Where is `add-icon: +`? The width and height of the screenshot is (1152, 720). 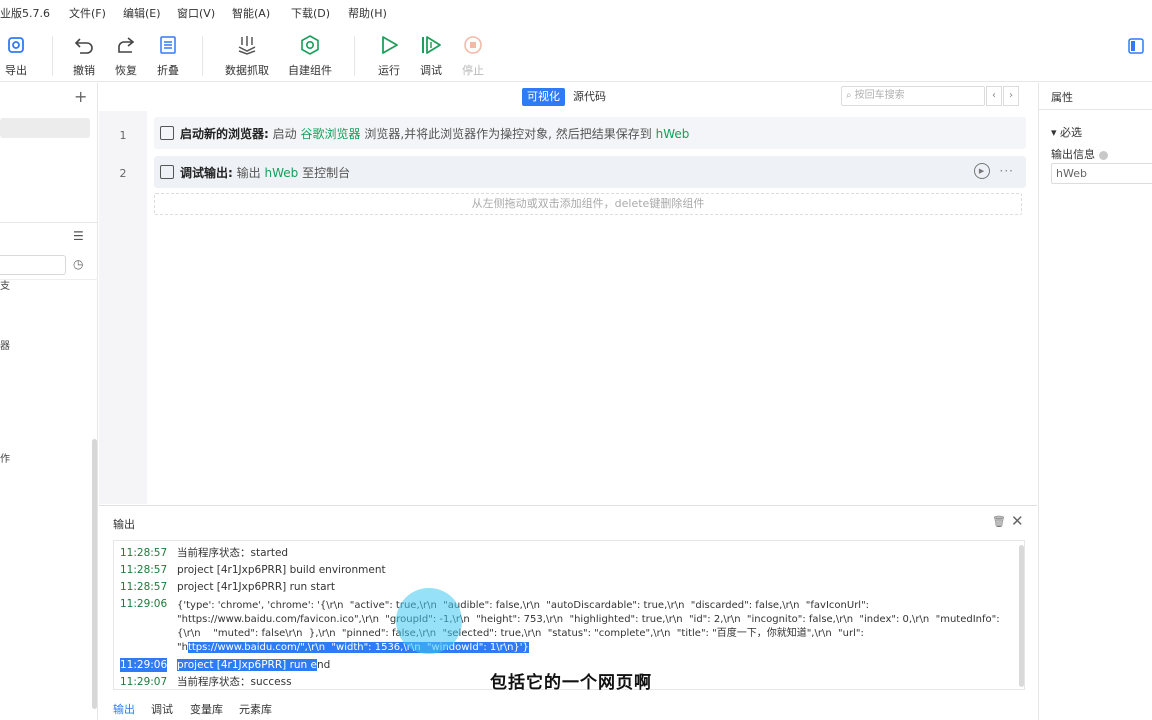
add-icon: + is located at coordinates (80, 96).